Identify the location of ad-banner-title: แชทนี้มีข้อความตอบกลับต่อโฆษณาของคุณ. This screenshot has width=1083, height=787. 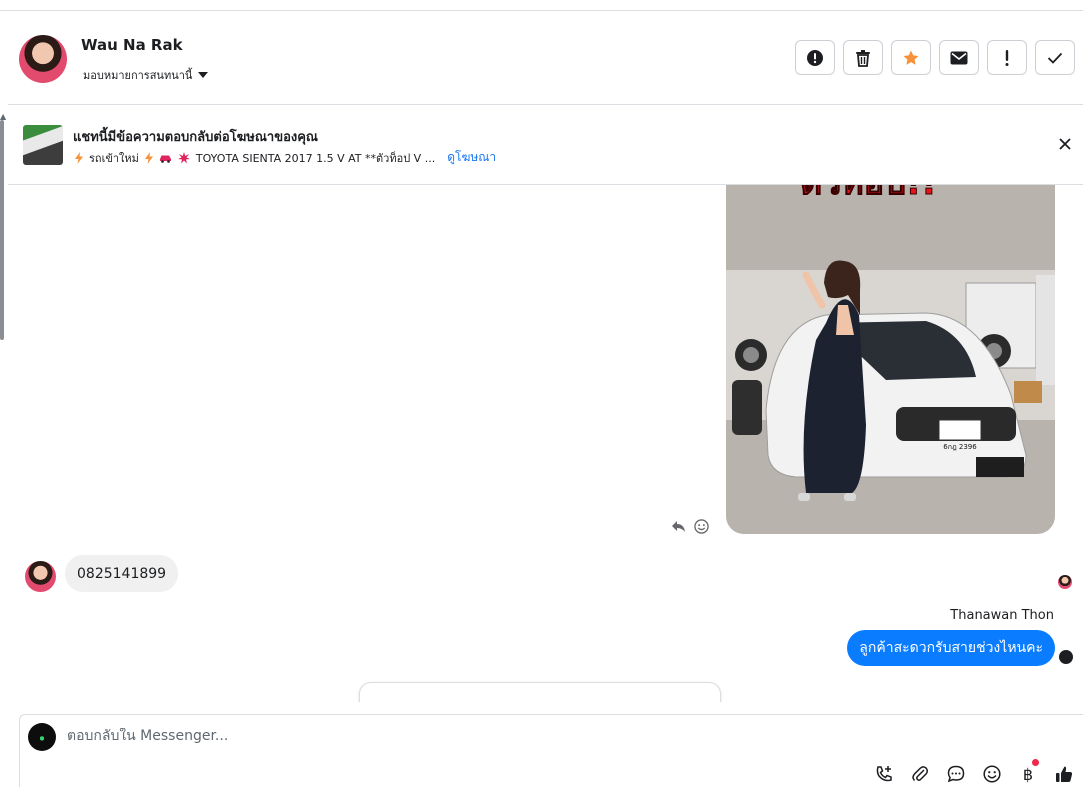
(195, 137).